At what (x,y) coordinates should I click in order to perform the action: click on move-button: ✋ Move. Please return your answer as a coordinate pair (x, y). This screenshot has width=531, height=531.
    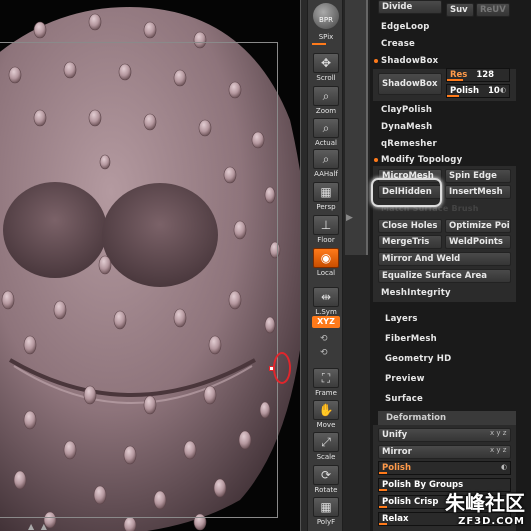
    Looking at the image, I should click on (326, 414).